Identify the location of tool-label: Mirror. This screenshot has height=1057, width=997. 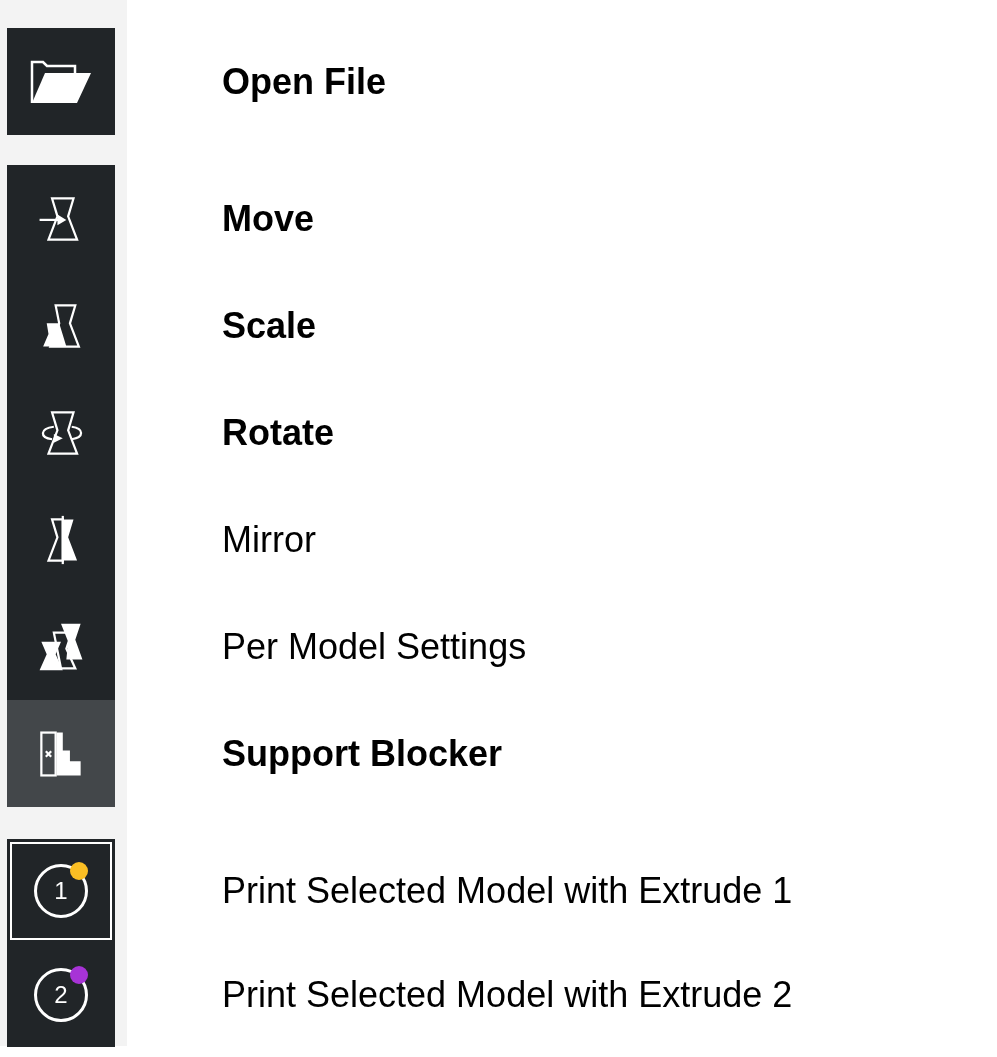
(268, 539).